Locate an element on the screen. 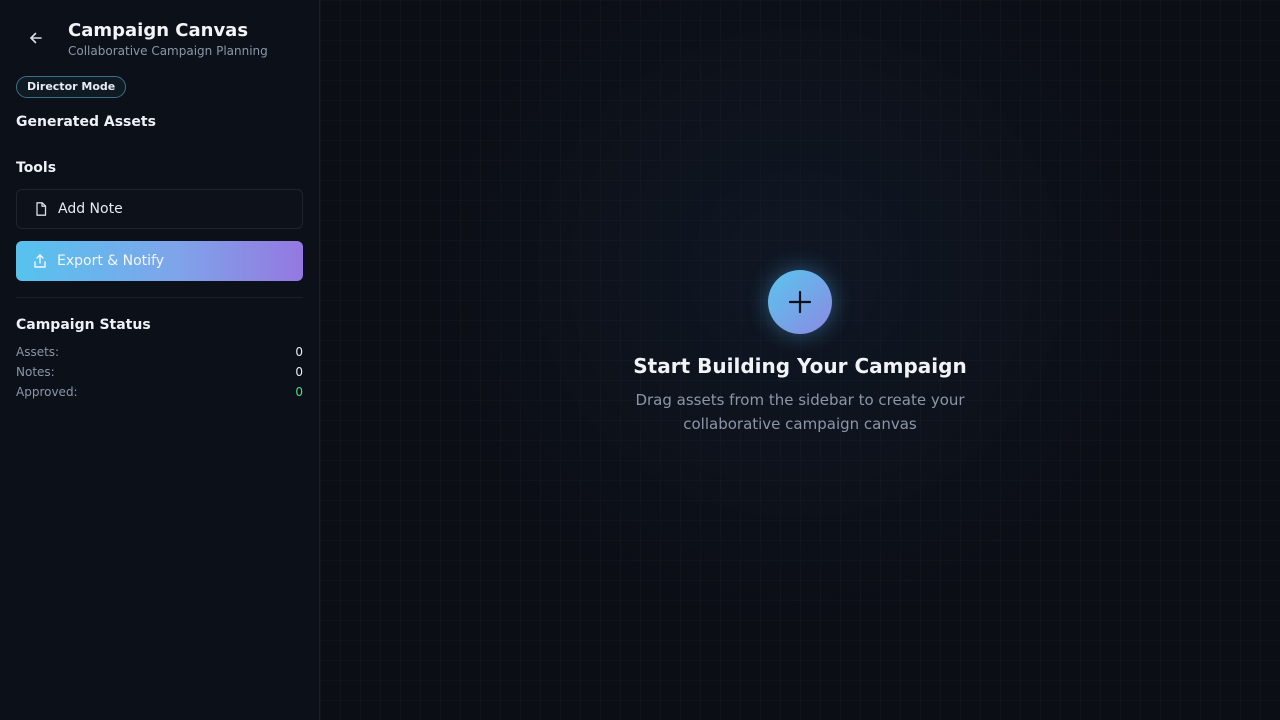  page-title: Campaign Canvas is located at coordinates (158, 30).